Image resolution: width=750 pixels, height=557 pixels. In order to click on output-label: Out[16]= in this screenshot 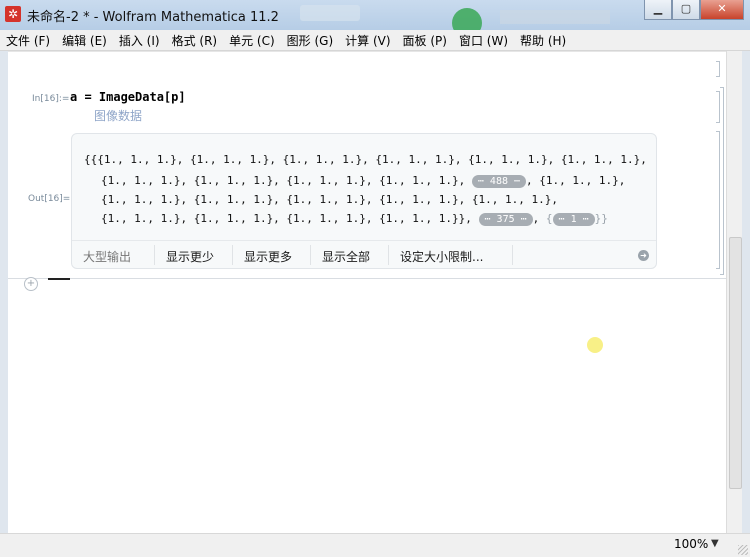, I will do `click(49, 199)`.